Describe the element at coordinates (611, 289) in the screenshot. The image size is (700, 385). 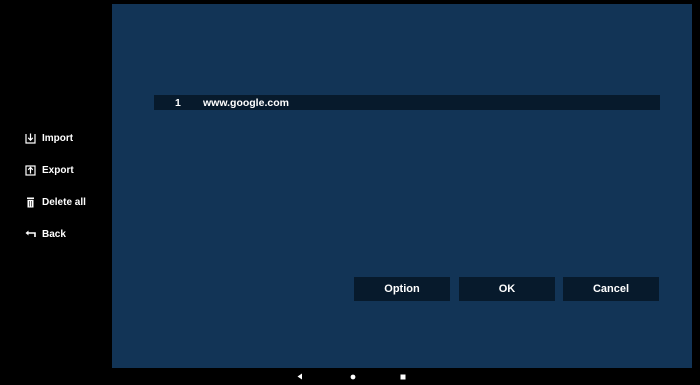
I see `cancel-button: Cancel` at that location.